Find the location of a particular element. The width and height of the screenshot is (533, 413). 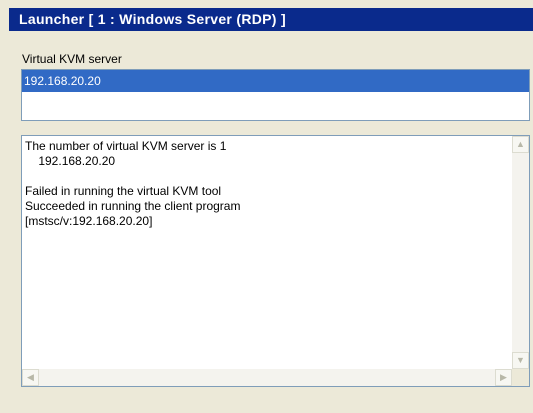

scrollbar-corner is located at coordinates (520, 377).